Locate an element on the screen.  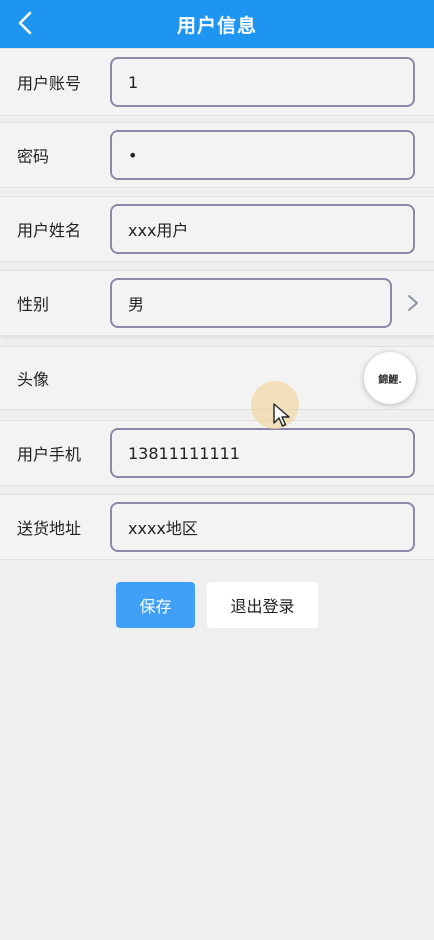
name-row: 用户姓名 xxx用户 is located at coordinates (217, 229).